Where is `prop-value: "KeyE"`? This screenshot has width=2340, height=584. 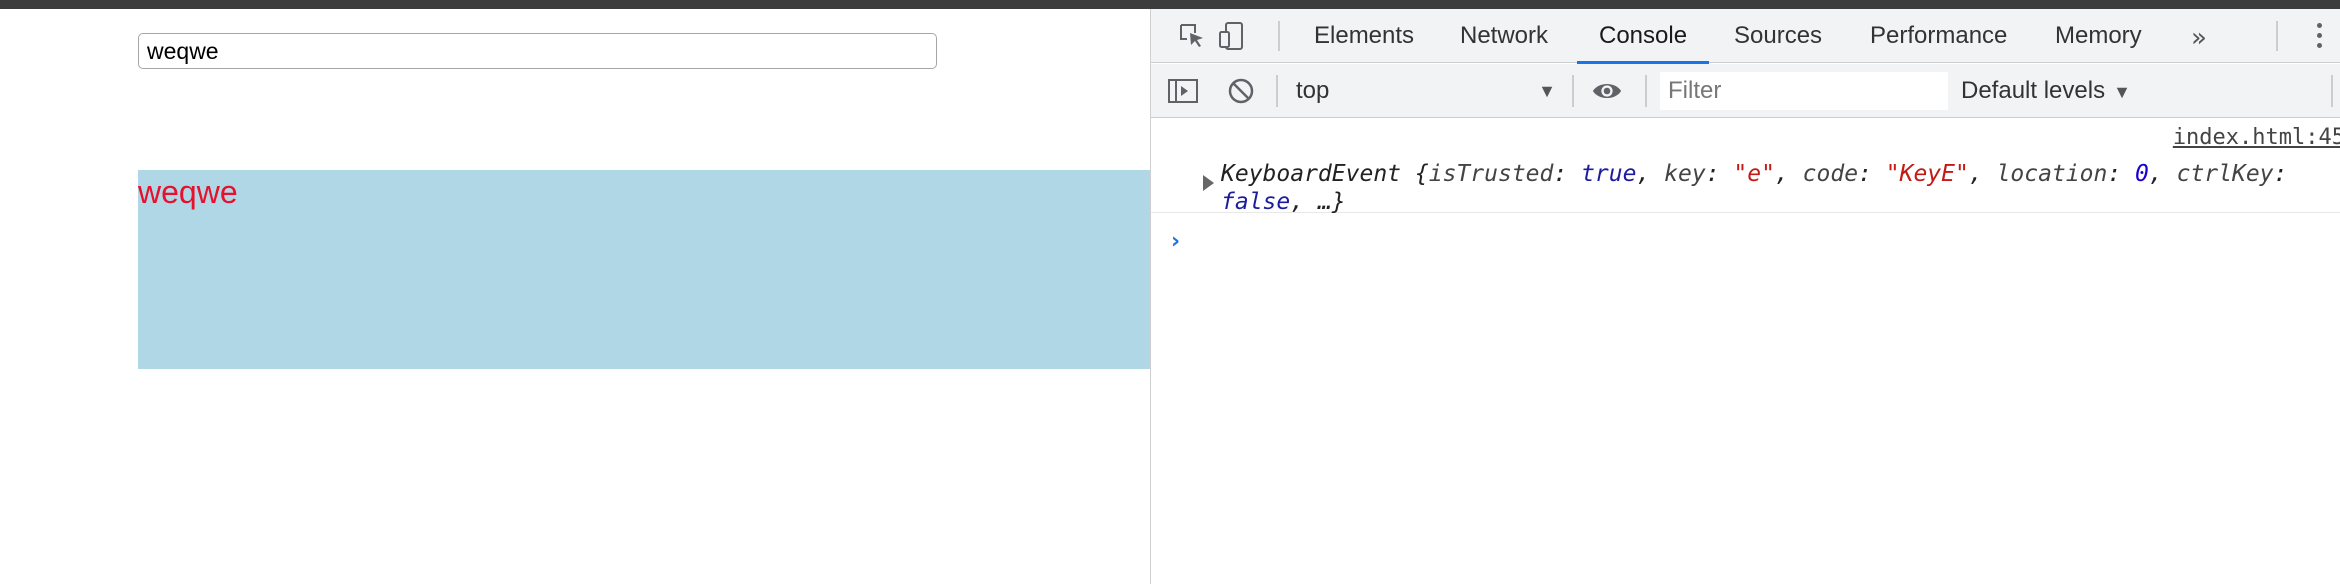
prop-value: "KeyE" is located at coordinates (1927, 174).